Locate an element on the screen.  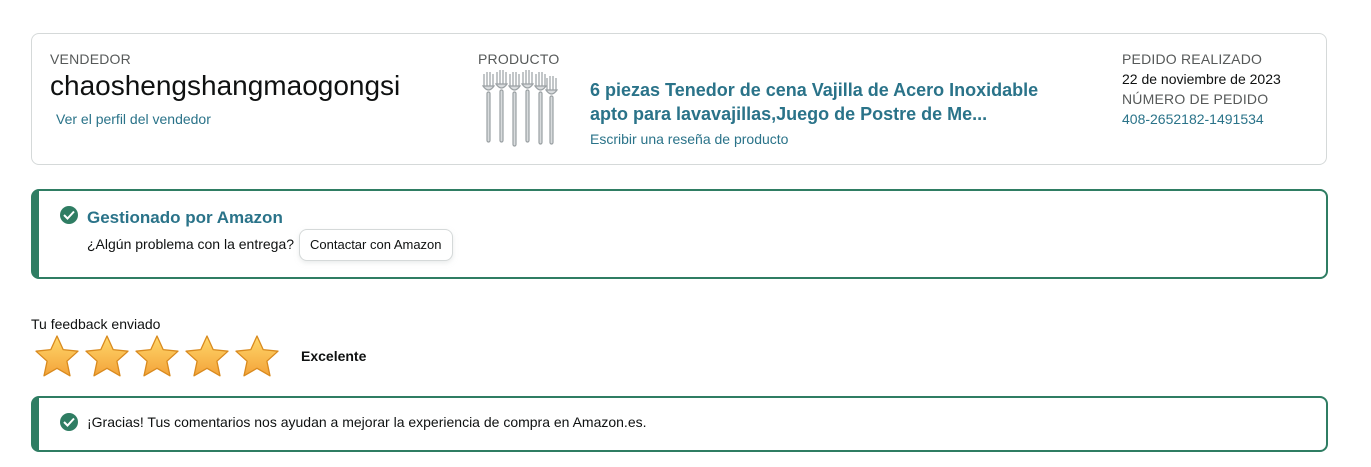
forks-image-icon is located at coordinates (520, 108).